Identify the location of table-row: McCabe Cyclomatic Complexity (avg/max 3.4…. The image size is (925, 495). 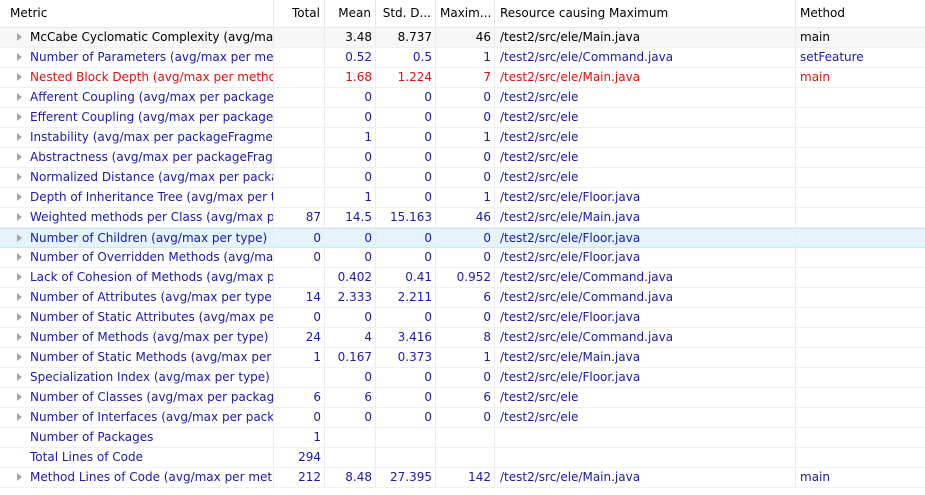
(462, 38).